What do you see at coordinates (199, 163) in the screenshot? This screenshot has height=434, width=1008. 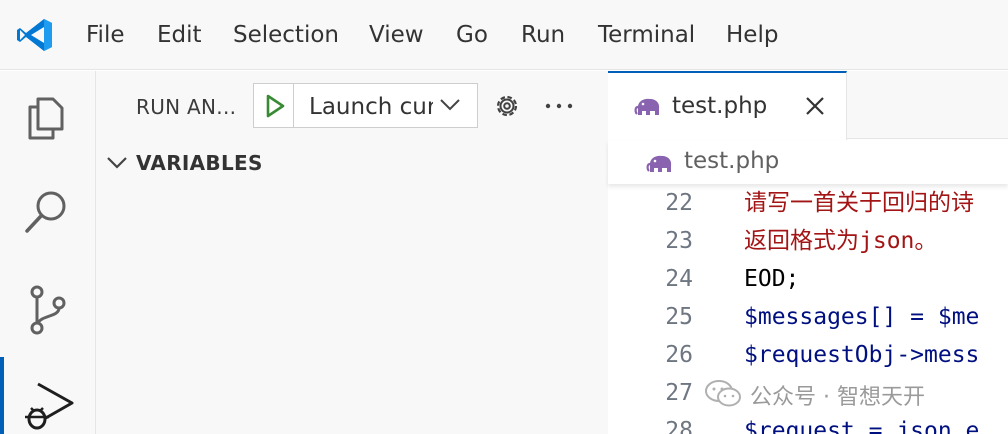 I see `variables-title: VARIABLES` at bounding box center [199, 163].